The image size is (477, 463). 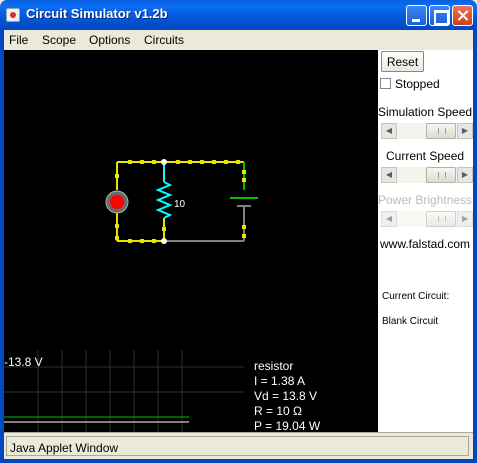 I want to click on info-element-name: resistor, so click(x=274, y=366).